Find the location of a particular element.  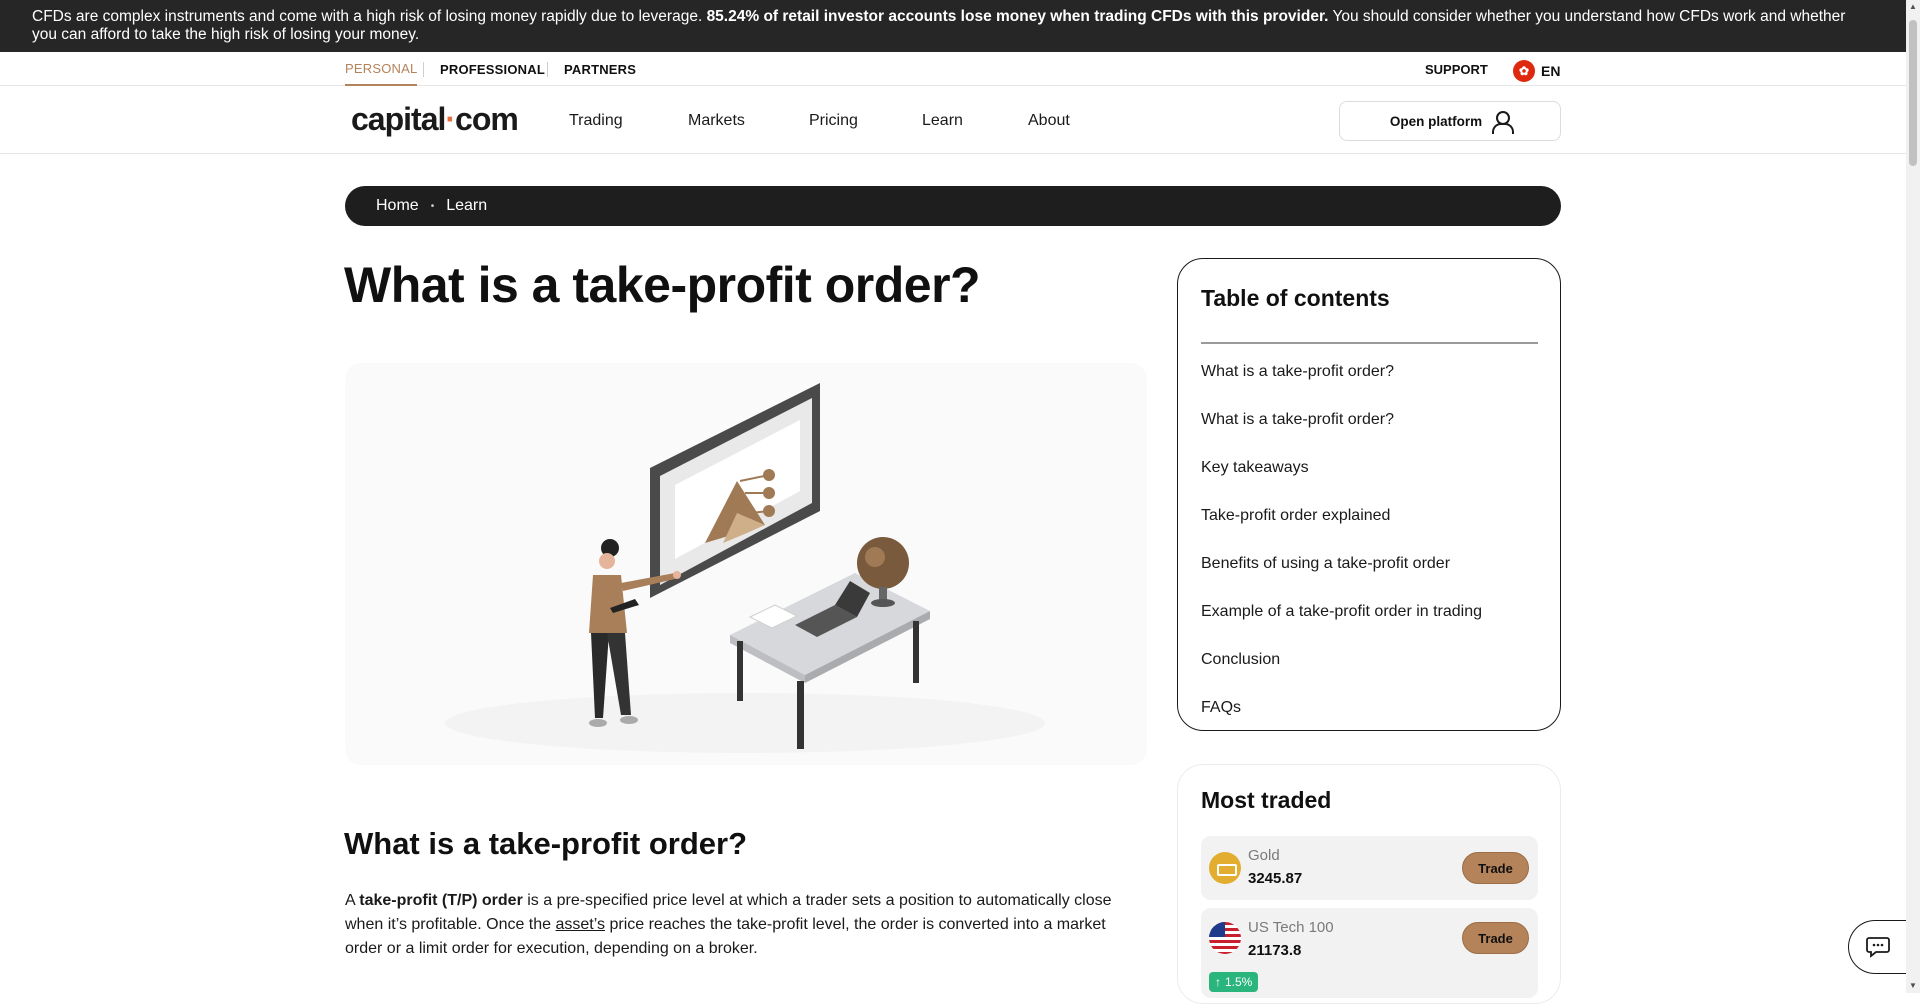

scroll-down-icon: ▼ is located at coordinates (1913, 986).